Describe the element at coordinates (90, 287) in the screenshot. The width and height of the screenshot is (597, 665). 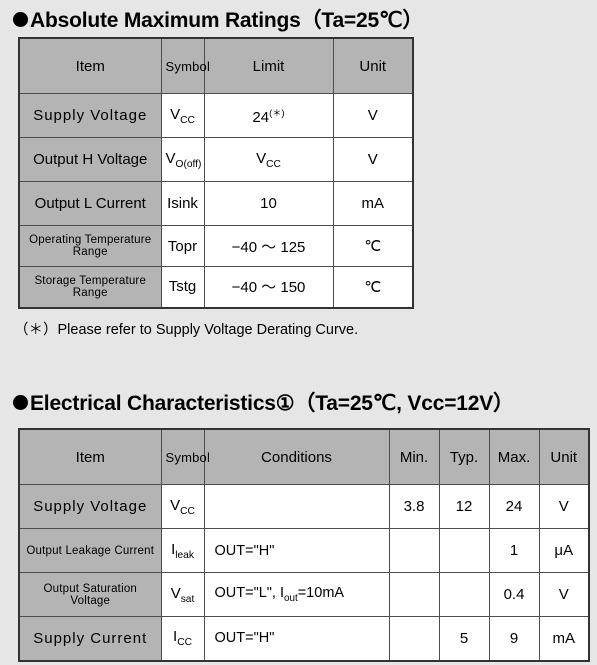
I see `cell-item: Storage Temperature Range` at that location.